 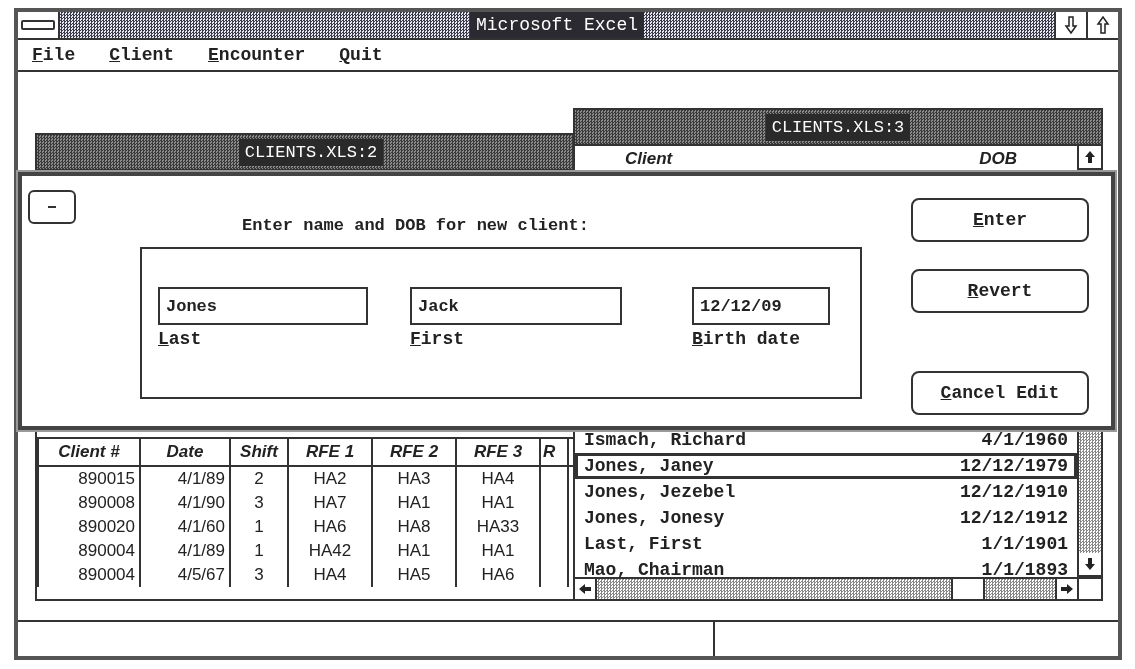 What do you see at coordinates (585, 589) in the screenshot?
I see `left-arrow-icon` at bounding box center [585, 589].